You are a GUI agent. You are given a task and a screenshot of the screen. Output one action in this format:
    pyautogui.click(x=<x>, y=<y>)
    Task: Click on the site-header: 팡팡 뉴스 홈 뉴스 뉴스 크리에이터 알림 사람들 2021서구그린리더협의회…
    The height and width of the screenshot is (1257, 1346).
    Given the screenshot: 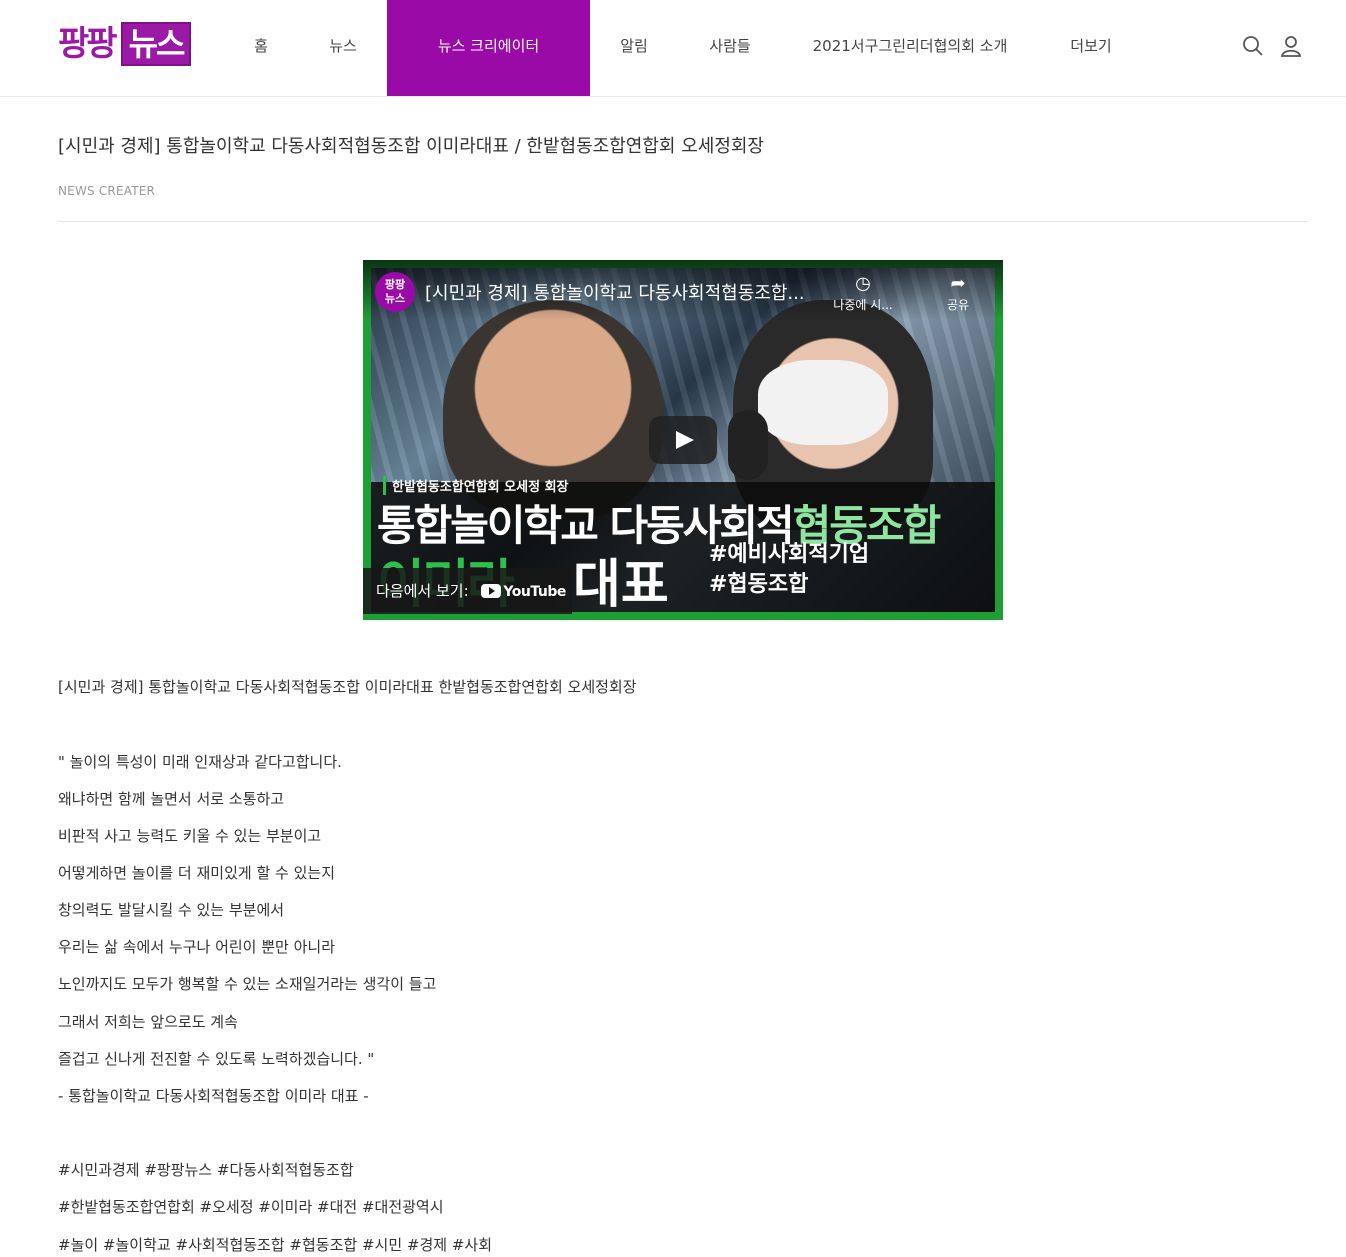 What is the action you would take?
    pyautogui.click(x=673, y=48)
    